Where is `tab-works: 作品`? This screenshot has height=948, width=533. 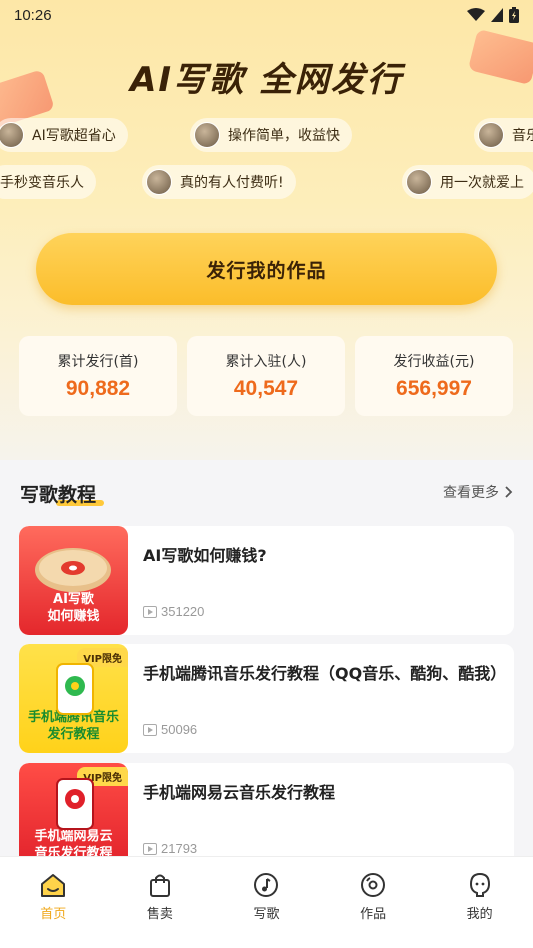 tab-works: 作品 is located at coordinates (373, 902).